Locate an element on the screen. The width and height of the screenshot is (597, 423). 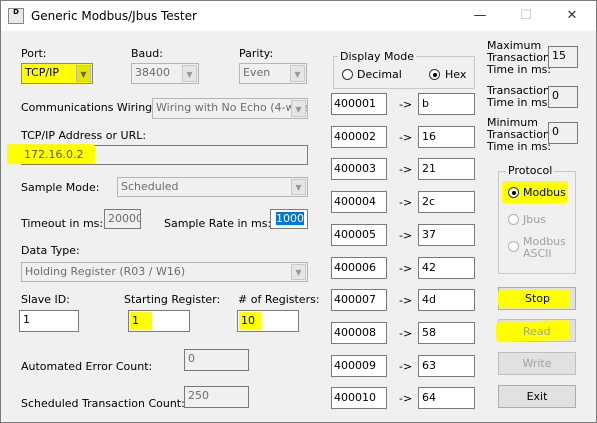
baud-select: 38400 ▼ is located at coordinates (165, 73).